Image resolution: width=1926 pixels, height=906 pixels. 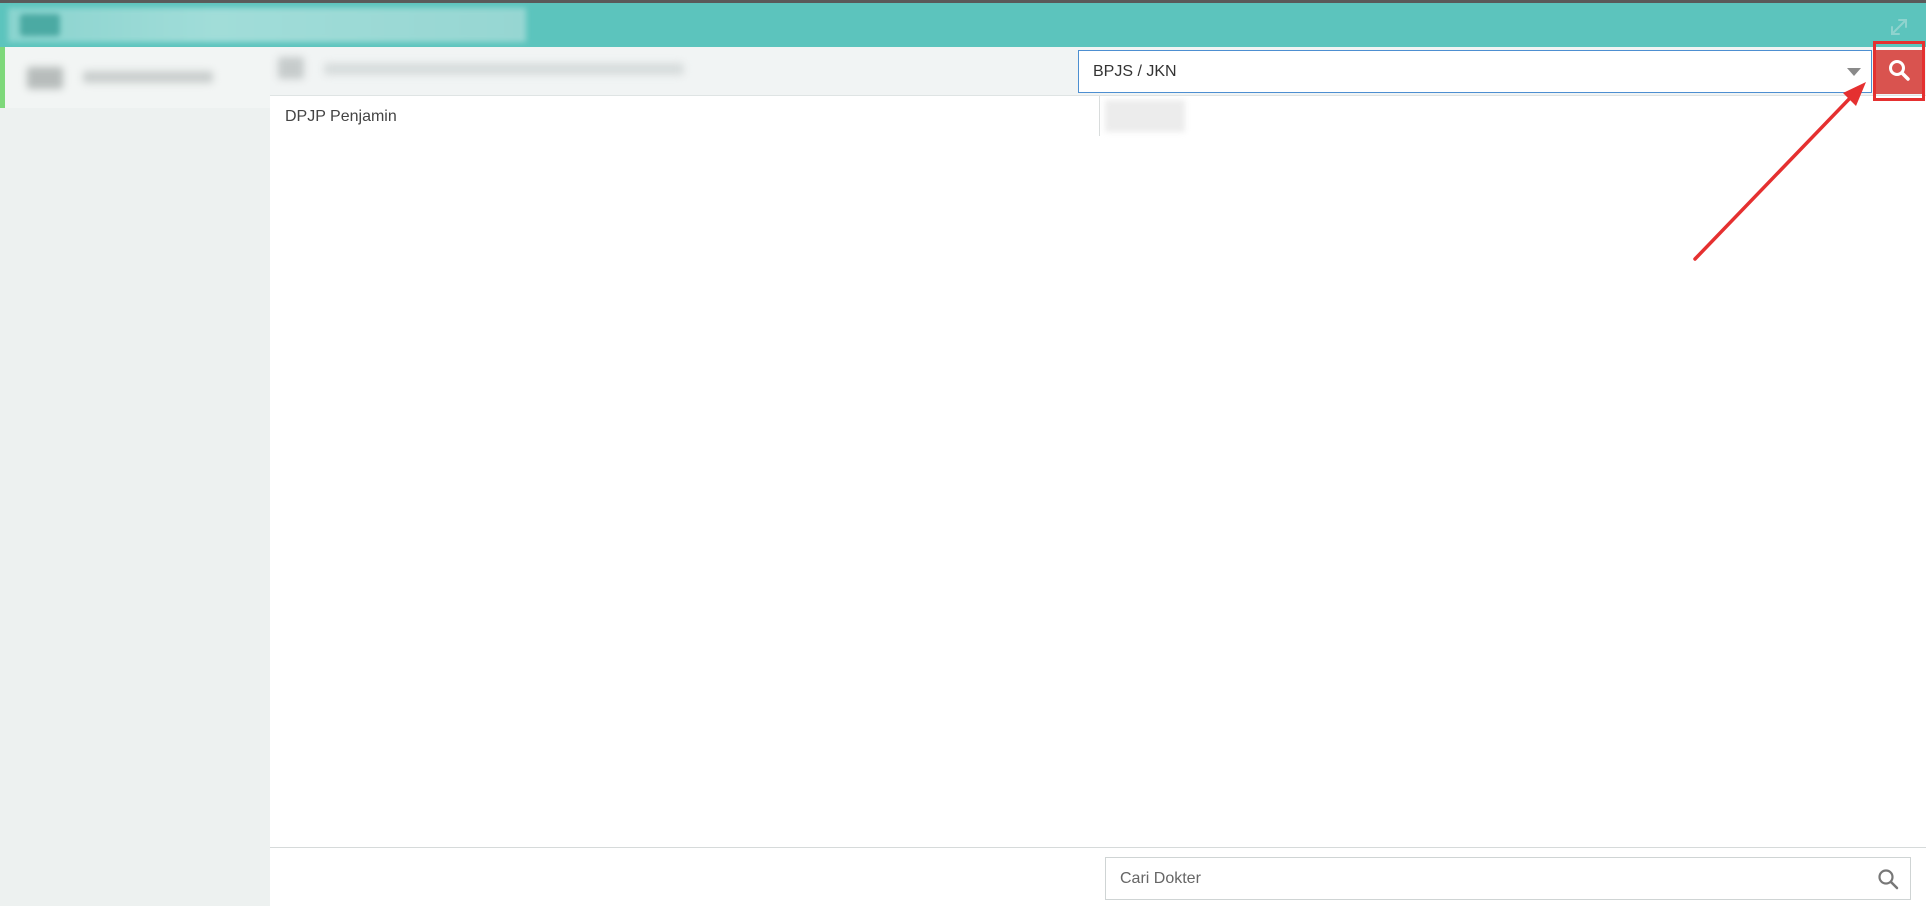 What do you see at coordinates (963, 25) in the screenshot?
I see `app-header` at bounding box center [963, 25].